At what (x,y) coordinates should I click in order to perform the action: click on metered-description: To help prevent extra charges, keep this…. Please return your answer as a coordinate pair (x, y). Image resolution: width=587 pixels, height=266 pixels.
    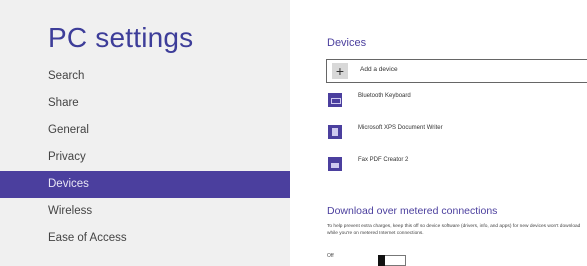
    Looking at the image, I should click on (454, 230).